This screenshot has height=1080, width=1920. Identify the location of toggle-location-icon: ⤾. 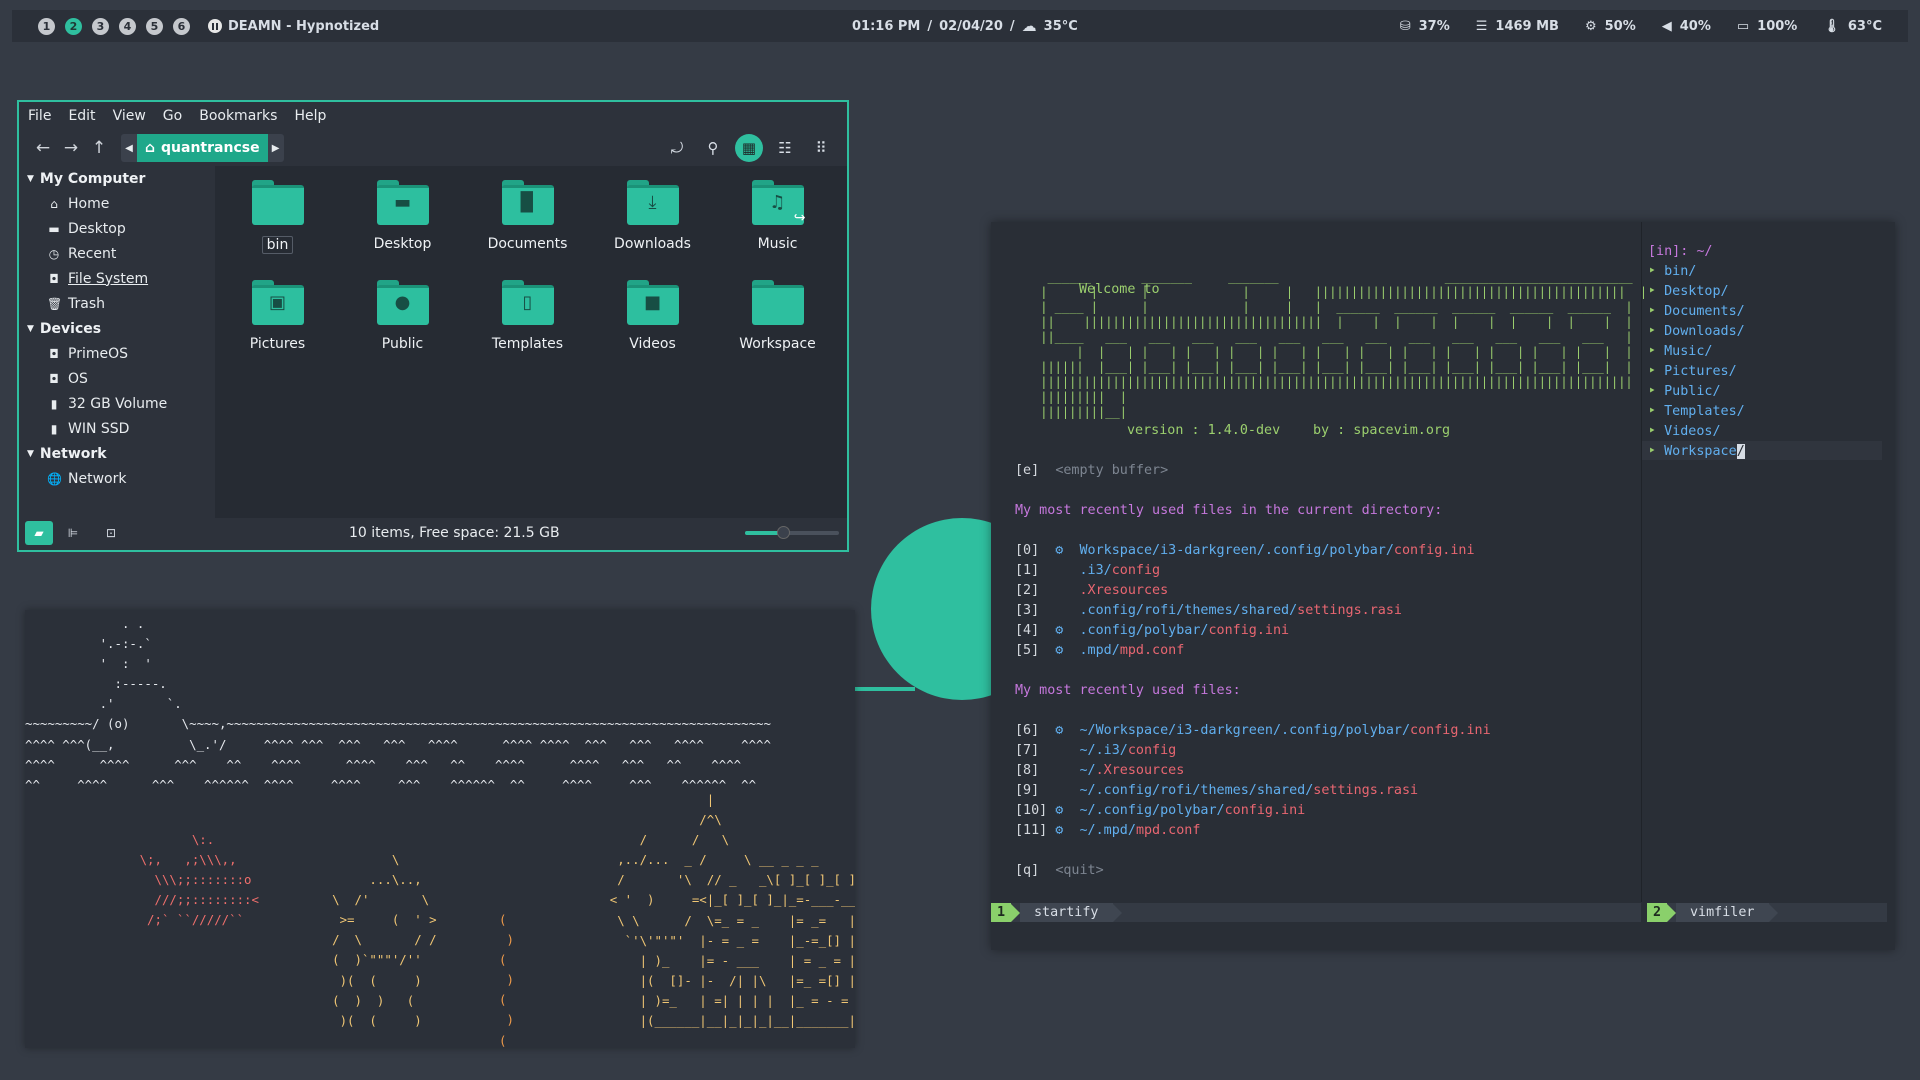
(677, 148).